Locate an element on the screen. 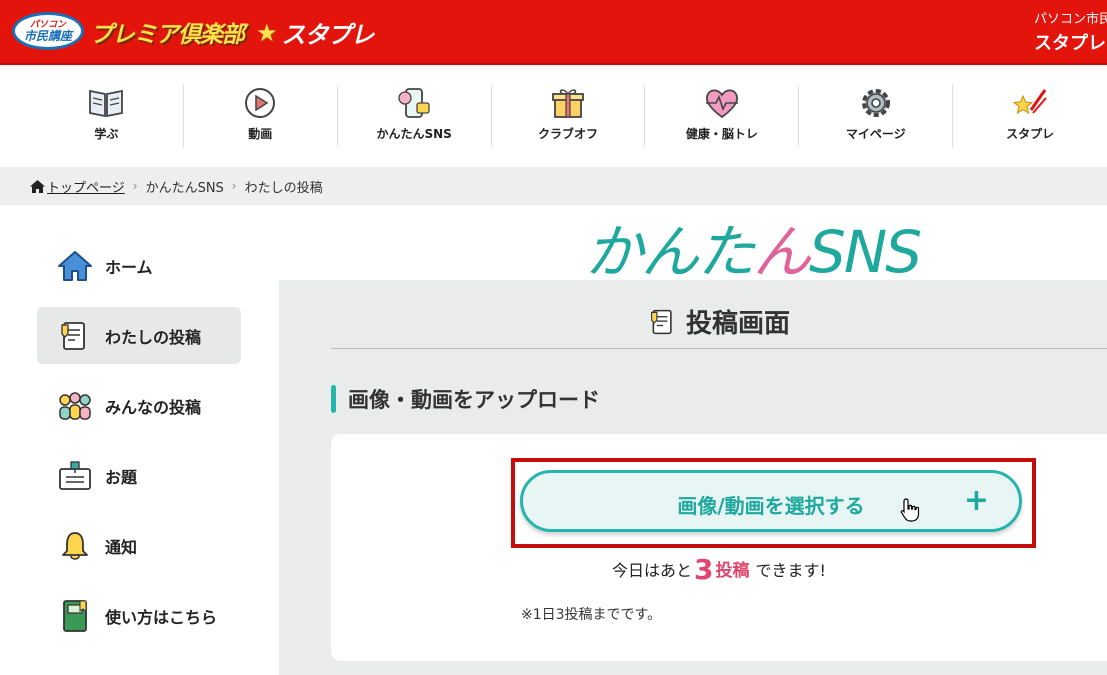 This screenshot has width=1107, height=675. section-heading: 画像・動画をアップロード is located at coordinates (465, 399).